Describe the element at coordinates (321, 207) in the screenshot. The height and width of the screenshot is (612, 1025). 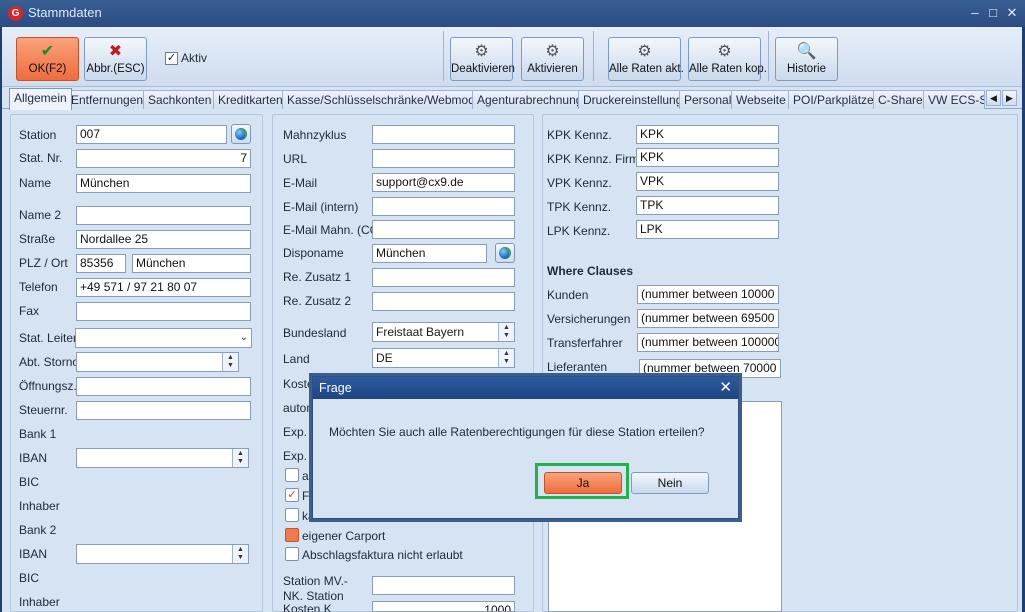
I see `email-intern-label: E-Mail (intern)` at that location.